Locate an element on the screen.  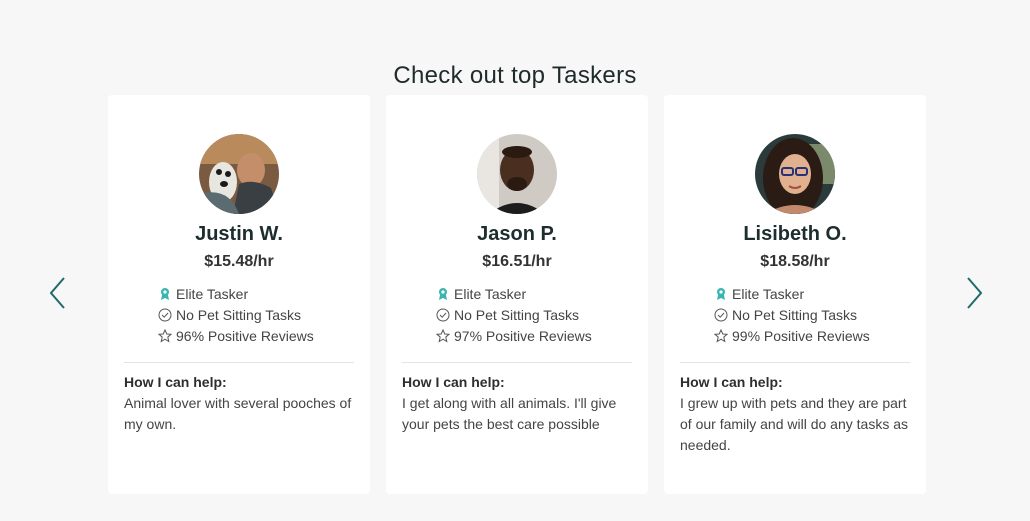
tasker-name: Jason P. is located at coordinates (517, 234).